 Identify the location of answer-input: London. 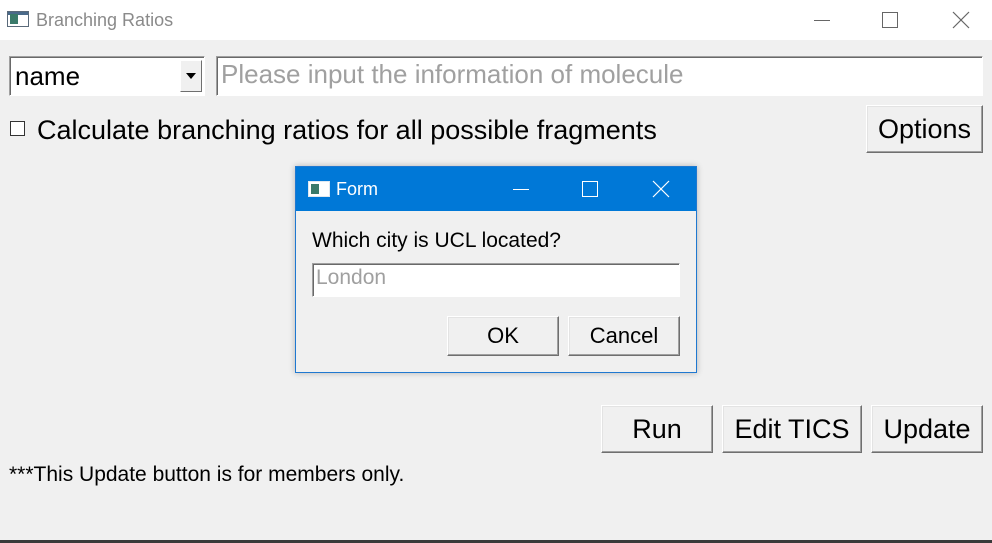
(496, 280).